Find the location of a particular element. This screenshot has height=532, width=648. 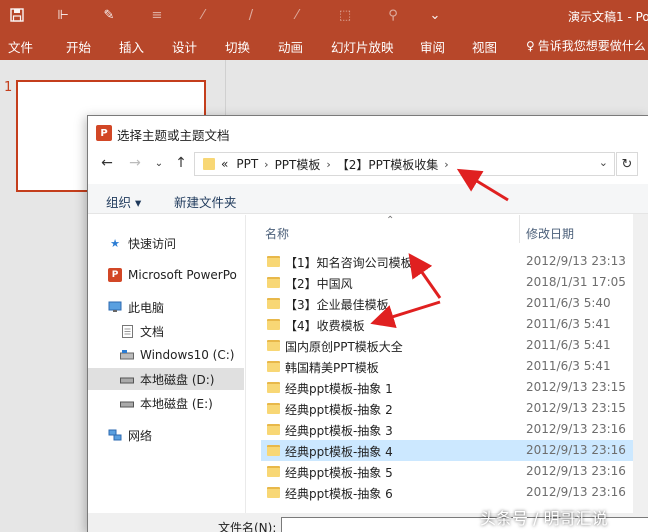

computer-icon is located at coordinates (115, 307).